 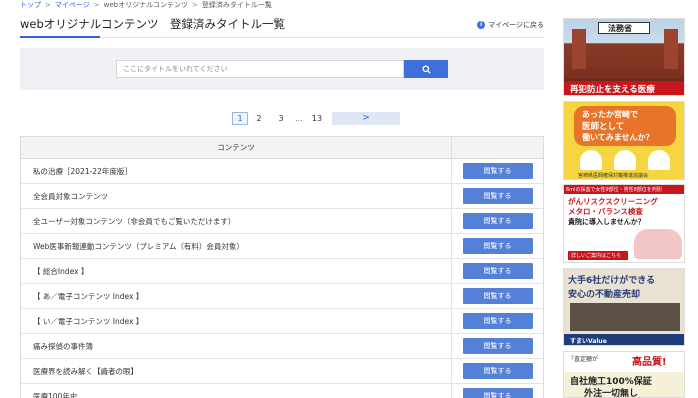 What do you see at coordinates (236, 271) in the screenshot?
I see `content-title: 【 総合Index 】` at bounding box center [236, 271].